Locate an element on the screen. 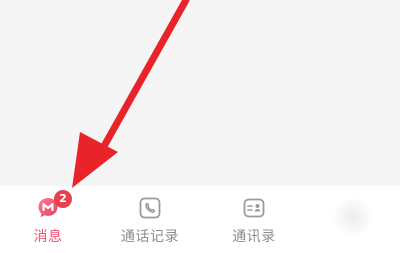 Image resolution: width=400 pixels, height=253 pixels. message-bubble-icon: 2 is located at coordinates (54, 205).